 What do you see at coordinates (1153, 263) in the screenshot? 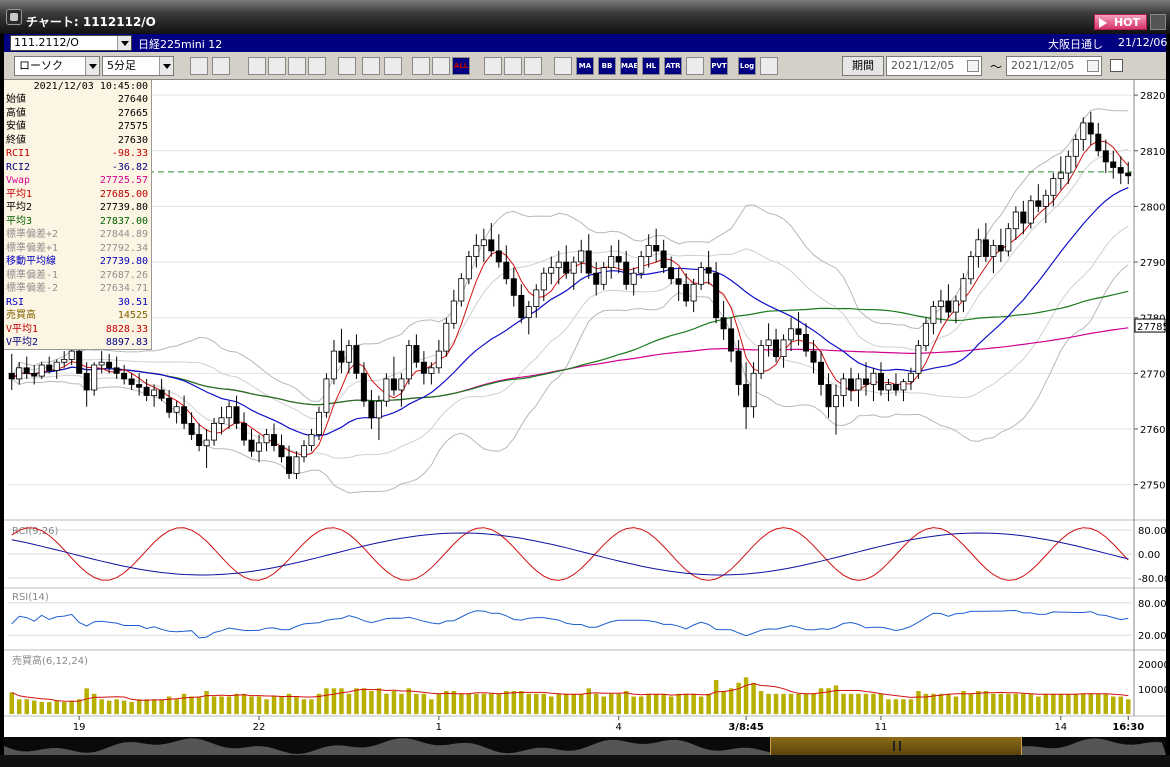
I see `price-tick-label: 27900` at bounding box center [1153, 263].